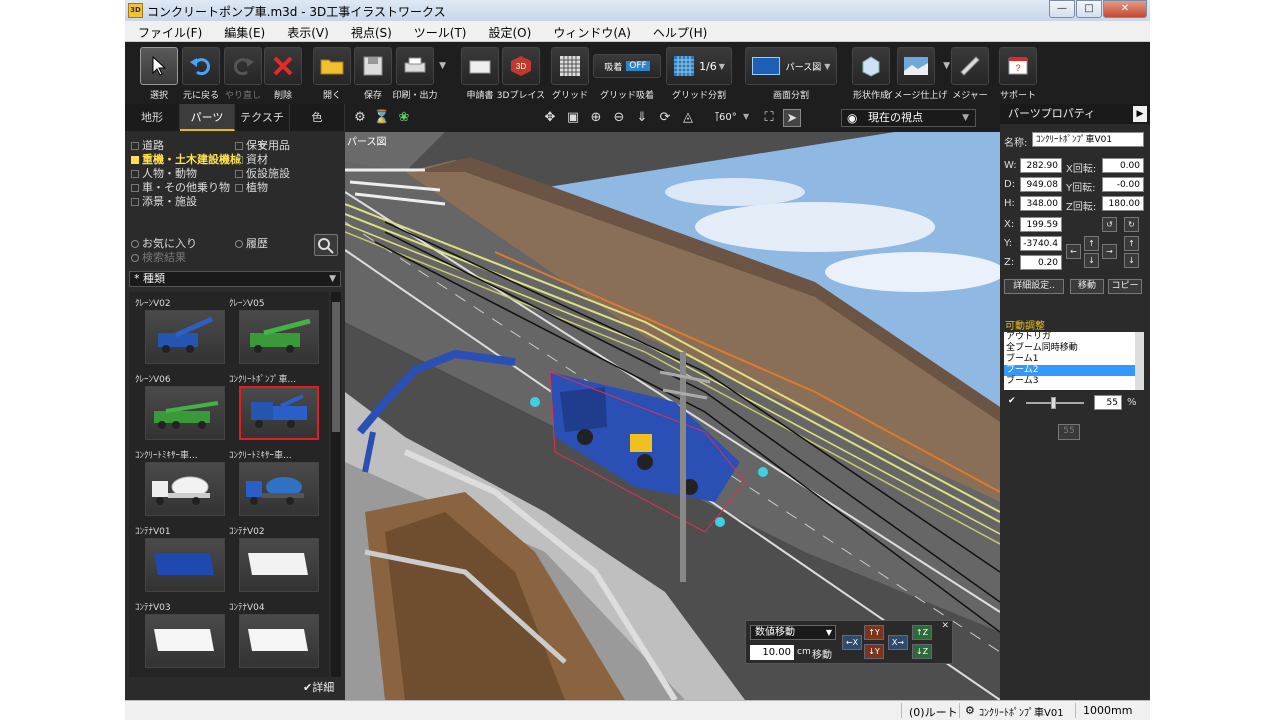 Image resolution: width=1280 pixels, height=720 pixels. Describe the element at coordinates (1087, 286) in the screenshot. I see `move-button: 移動` at that location.